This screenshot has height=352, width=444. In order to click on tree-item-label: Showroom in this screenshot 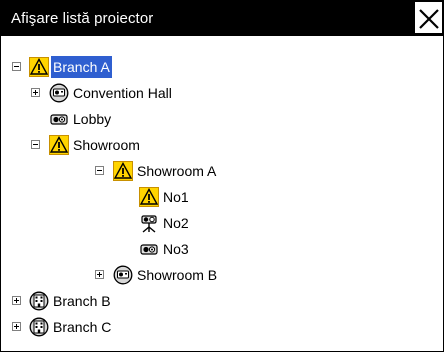, I will do `click(106, 145)`.